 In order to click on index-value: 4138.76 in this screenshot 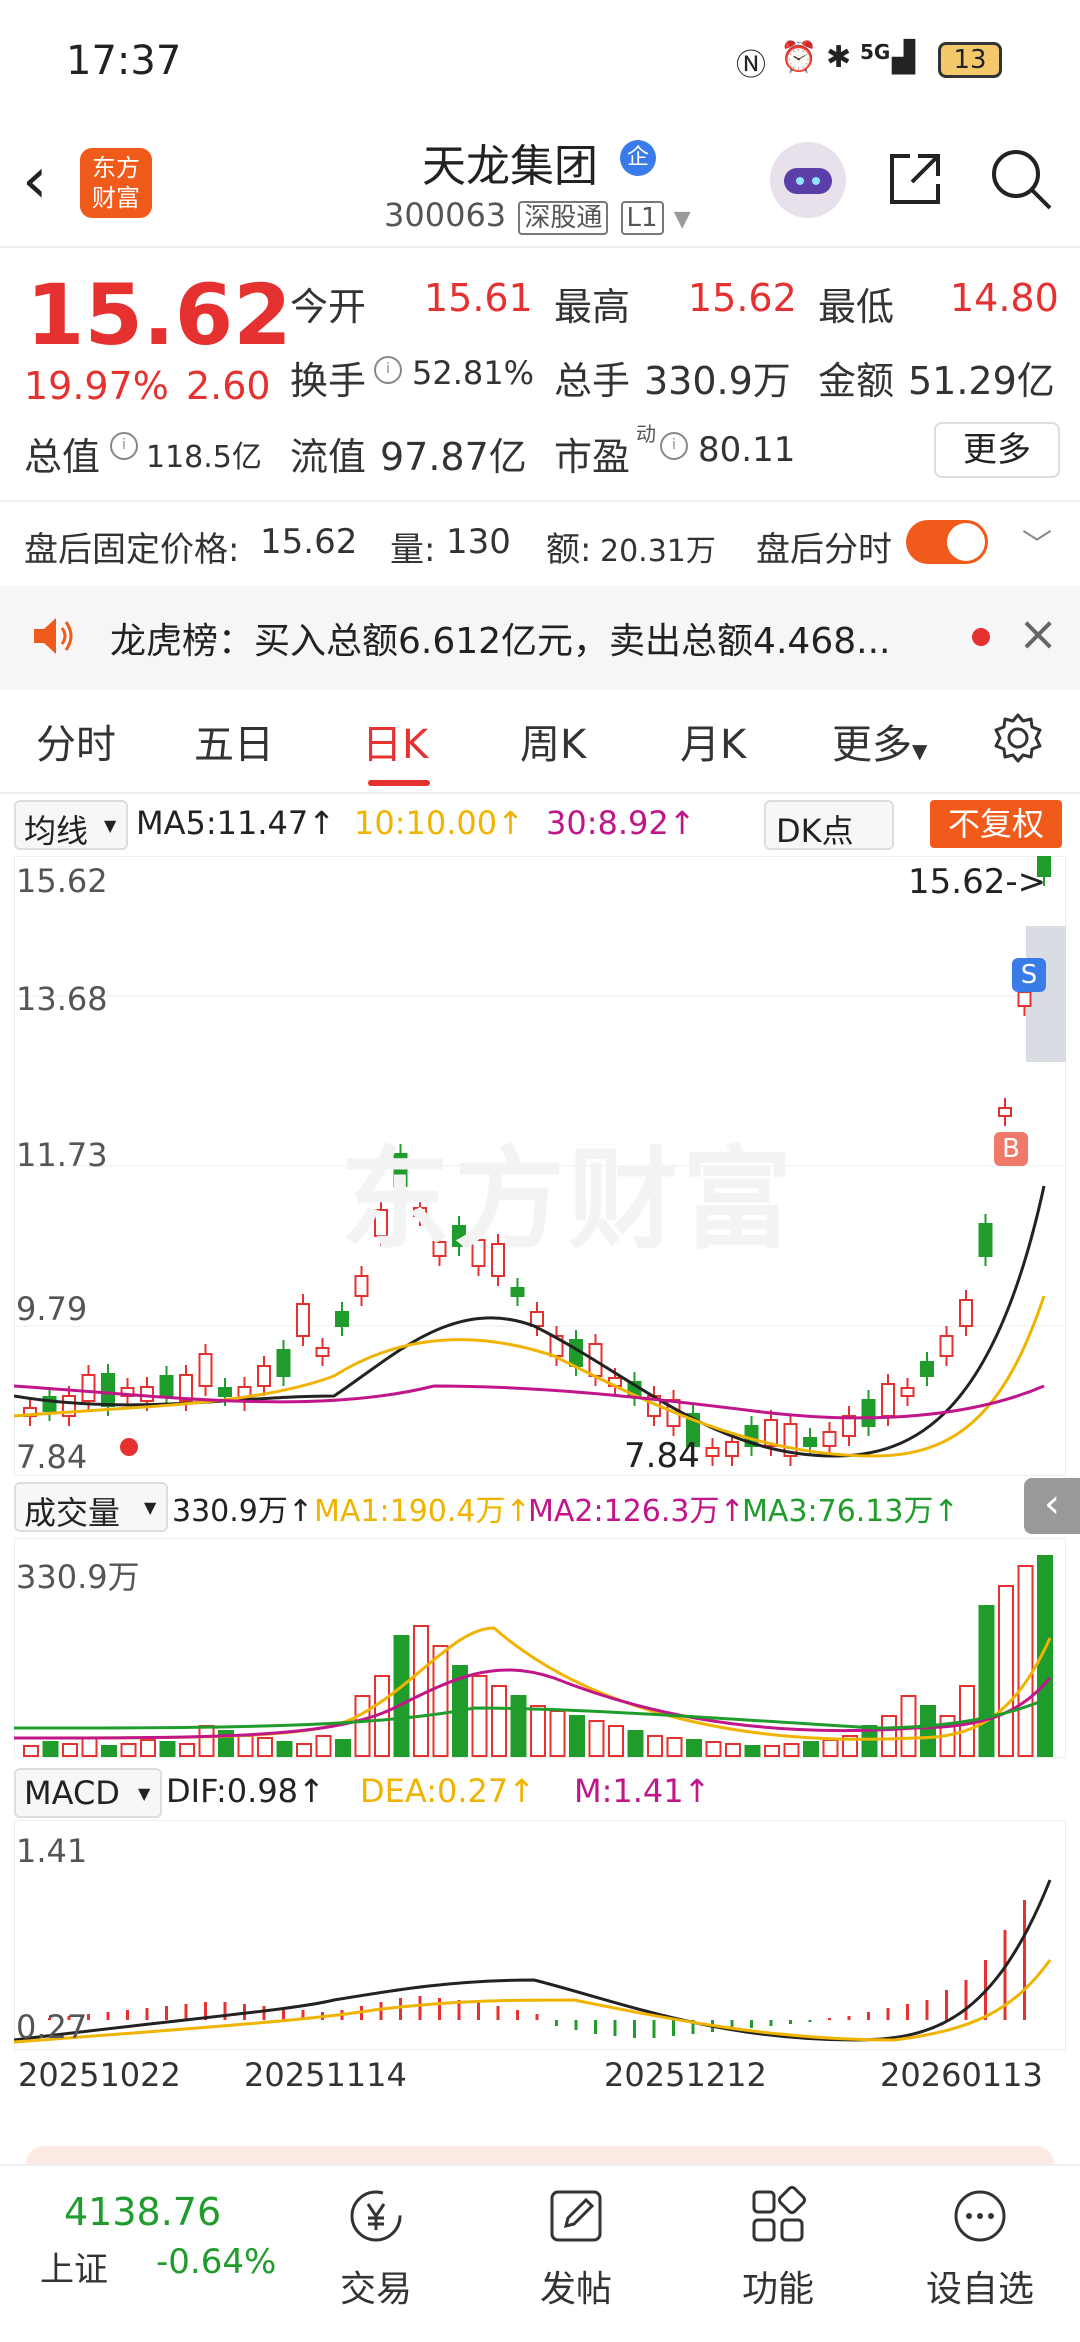, I will do `click(142, 2212)`.